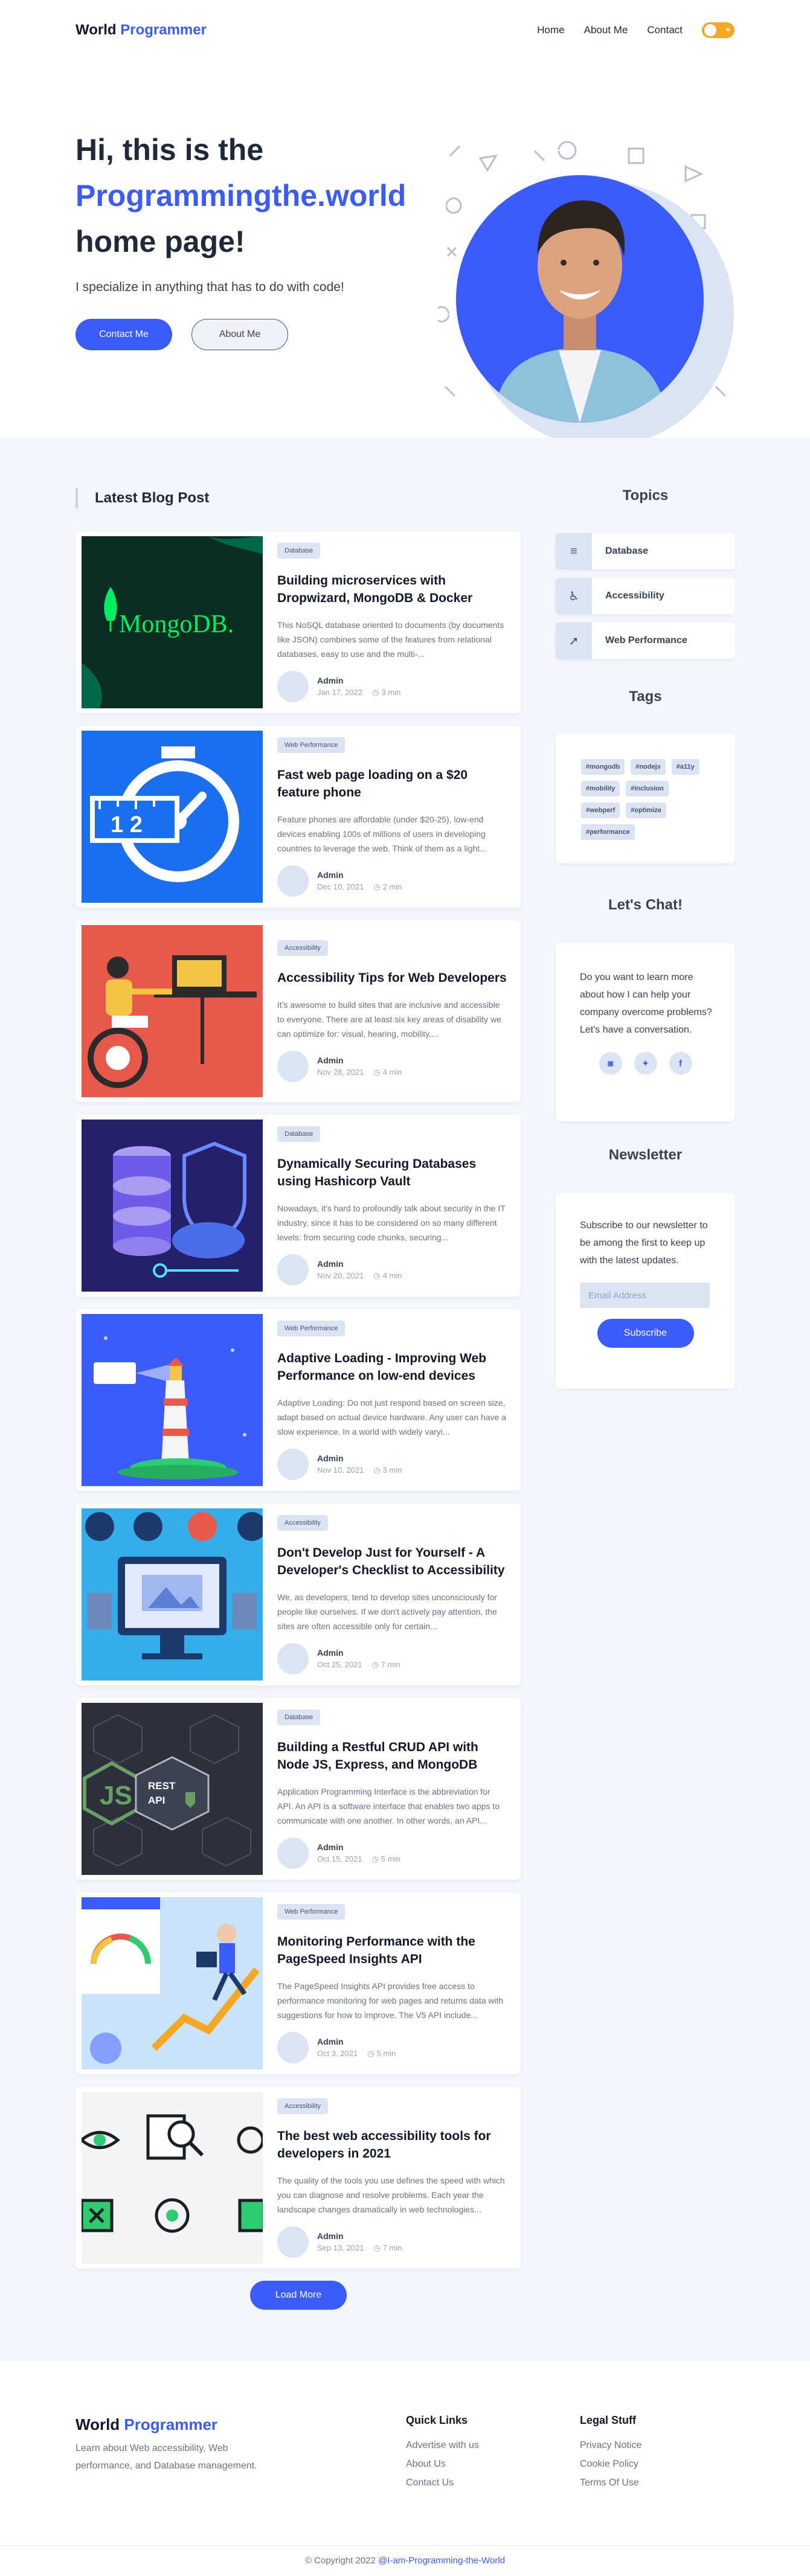 This screenshot has height=2576, width=810. What do you see at coordinates (550, 30) in the screenshot?
I see `nav-home-link: Home` at bounding box center [550, 30].